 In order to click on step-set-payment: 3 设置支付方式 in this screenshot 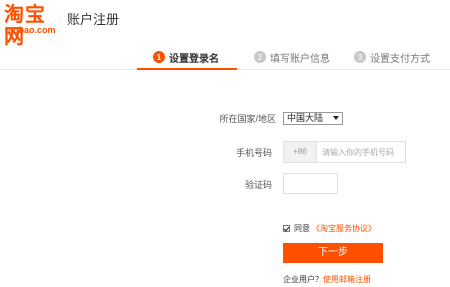, I will do `click(392, 57)`.